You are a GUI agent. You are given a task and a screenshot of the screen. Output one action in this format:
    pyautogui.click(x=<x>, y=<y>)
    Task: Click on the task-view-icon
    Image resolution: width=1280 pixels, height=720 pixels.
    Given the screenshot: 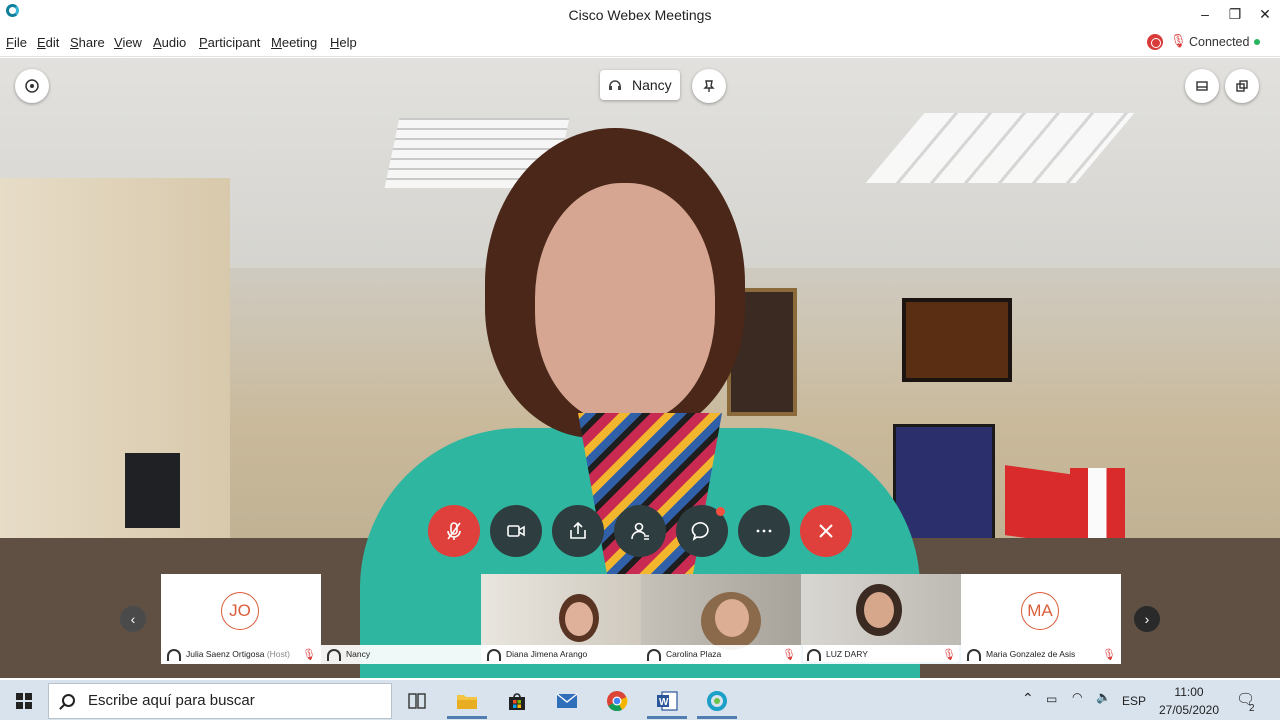 What is the action you would take?
    pyautogui.click(x=417, y=701)
    